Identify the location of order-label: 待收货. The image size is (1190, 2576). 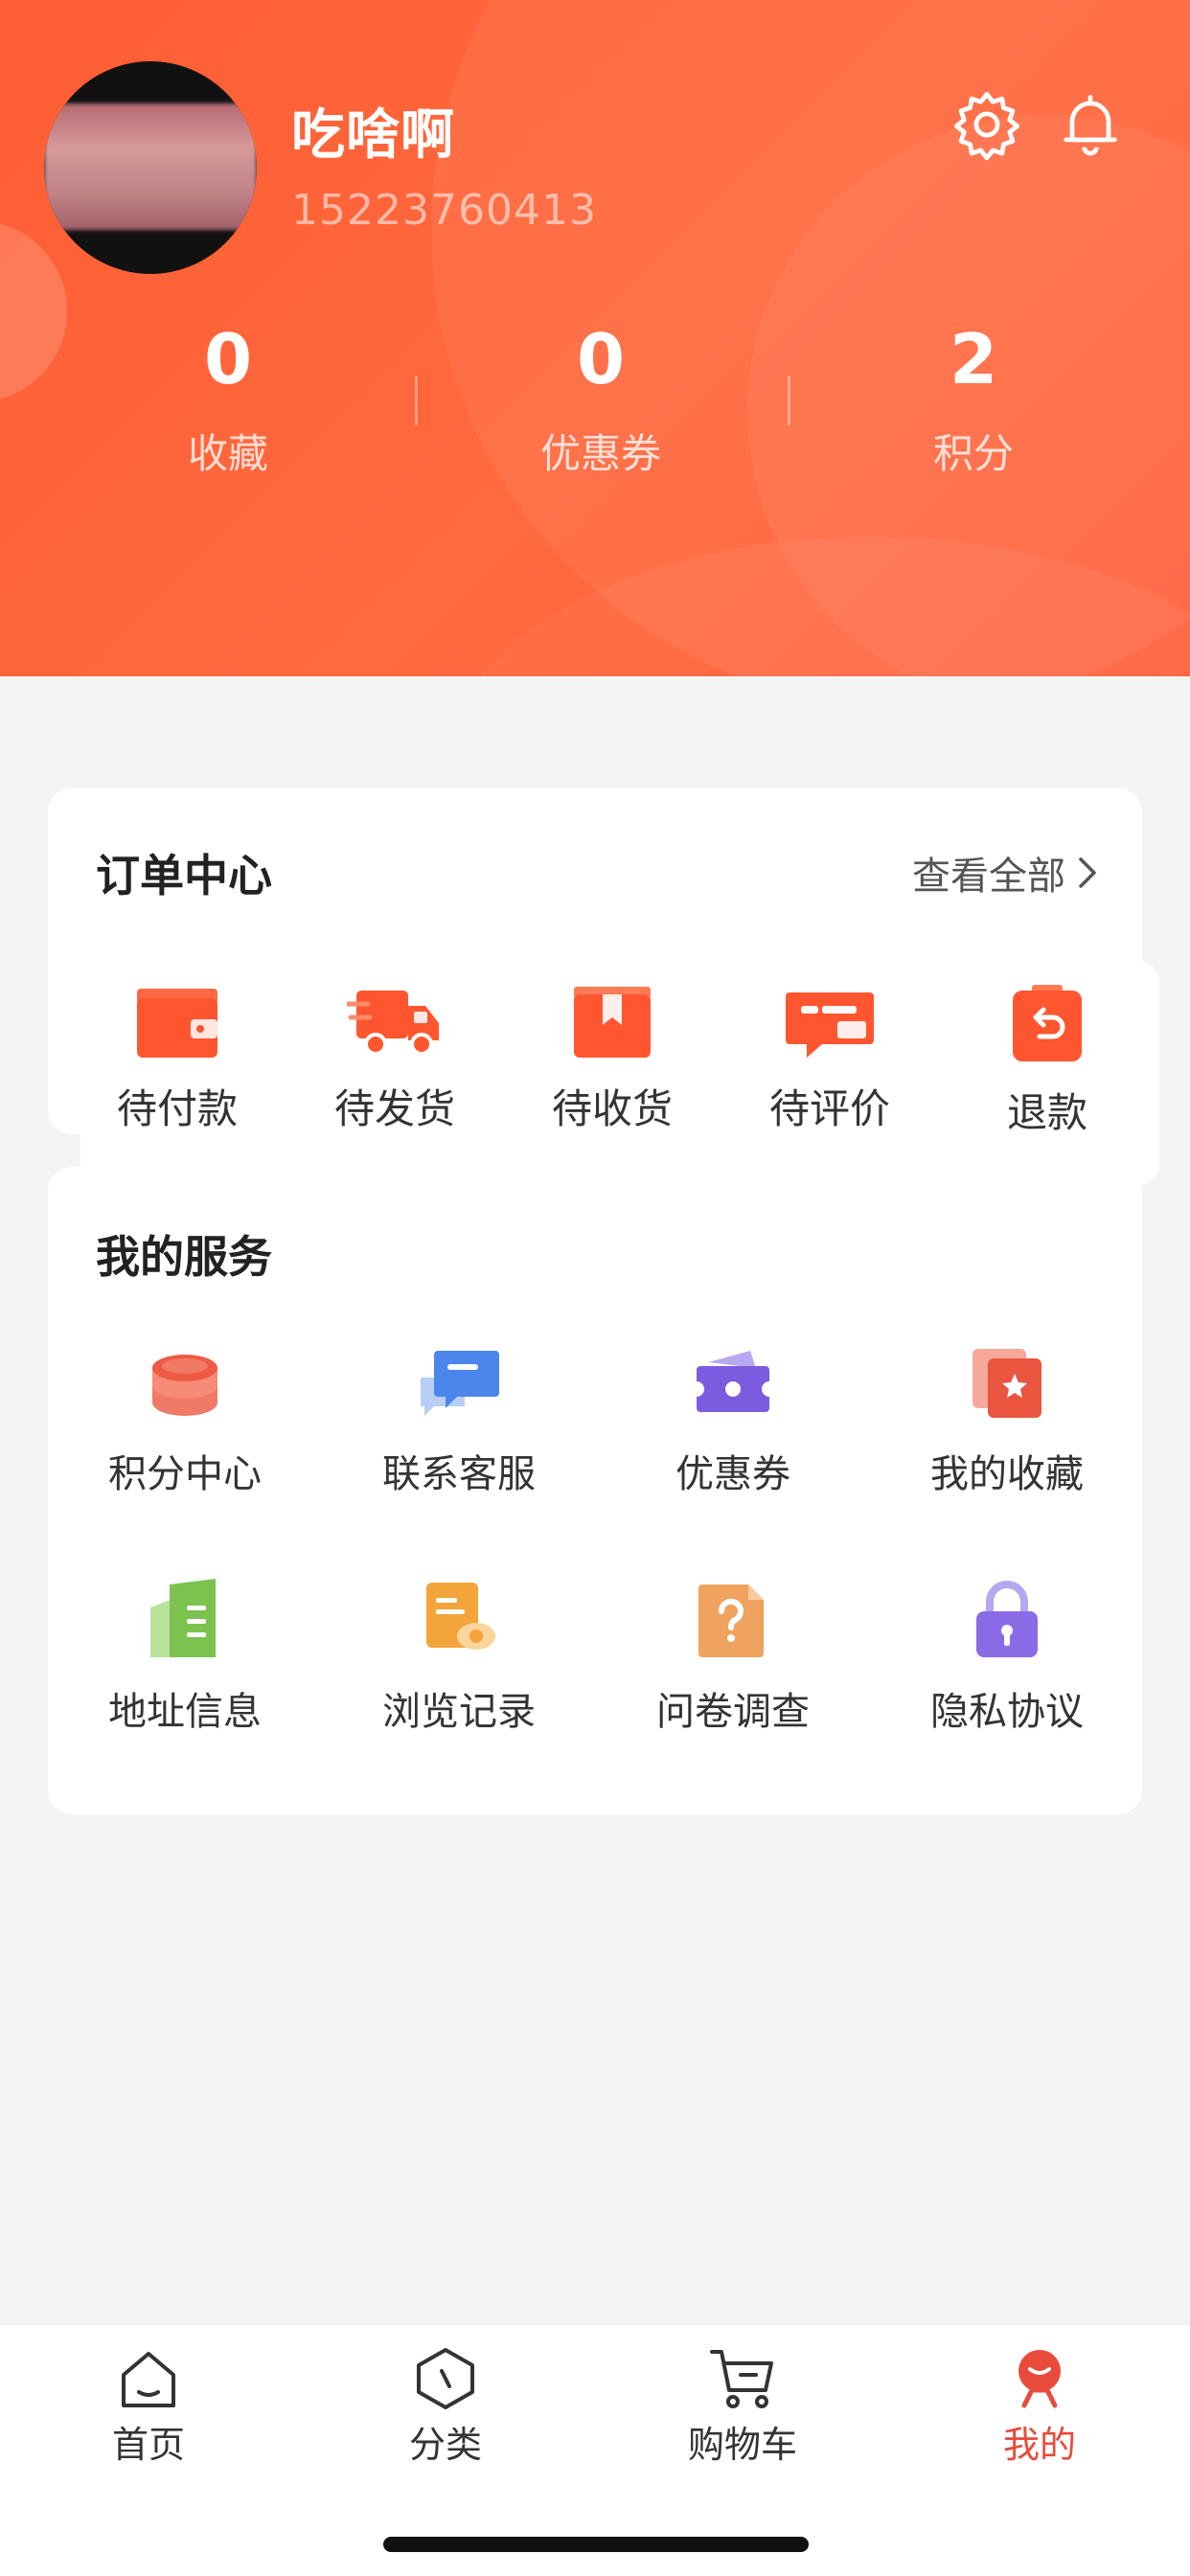
(612, 1108).